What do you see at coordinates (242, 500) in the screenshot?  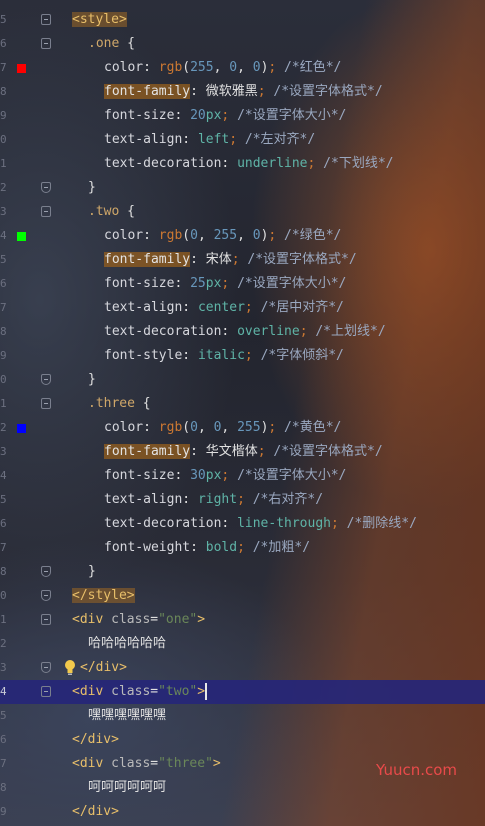 I see `code-line: 5 text-align: right; /*右对齐*/` at bounding box center [242, 500].